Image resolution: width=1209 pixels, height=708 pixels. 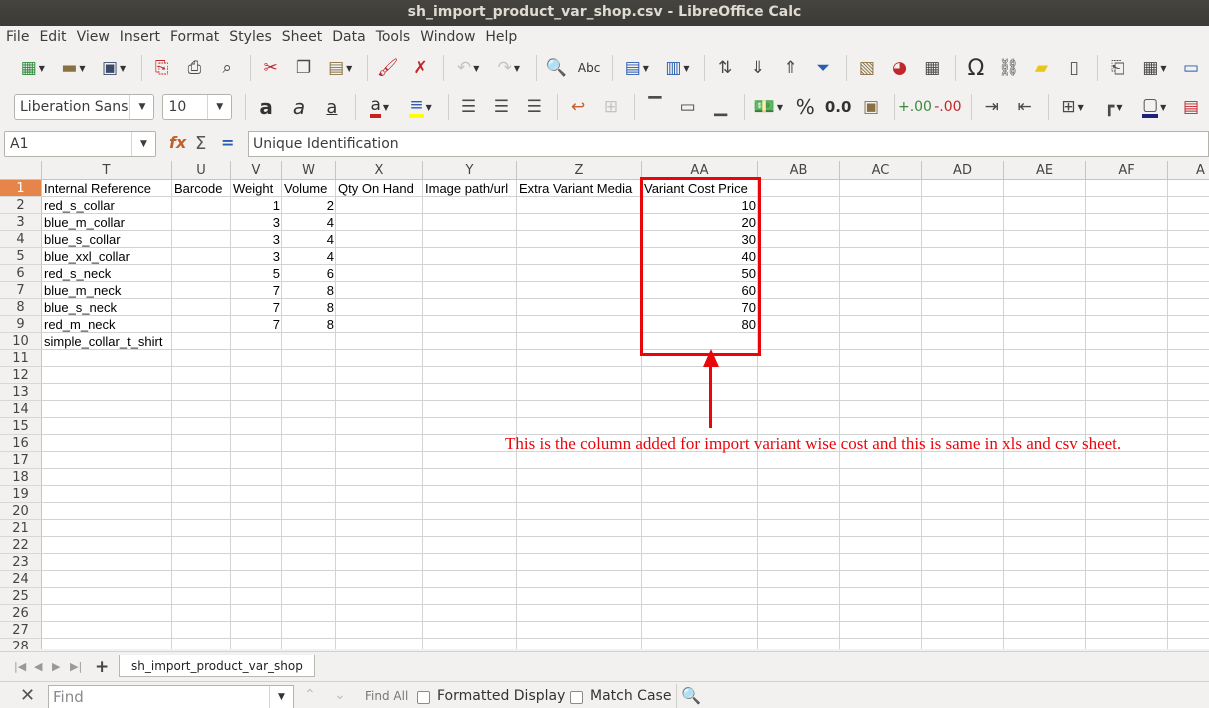 What do you see at coordinates (256, 307) in the screenshot?
I see `cell-V8: 7` at bounding box center [256, 307].